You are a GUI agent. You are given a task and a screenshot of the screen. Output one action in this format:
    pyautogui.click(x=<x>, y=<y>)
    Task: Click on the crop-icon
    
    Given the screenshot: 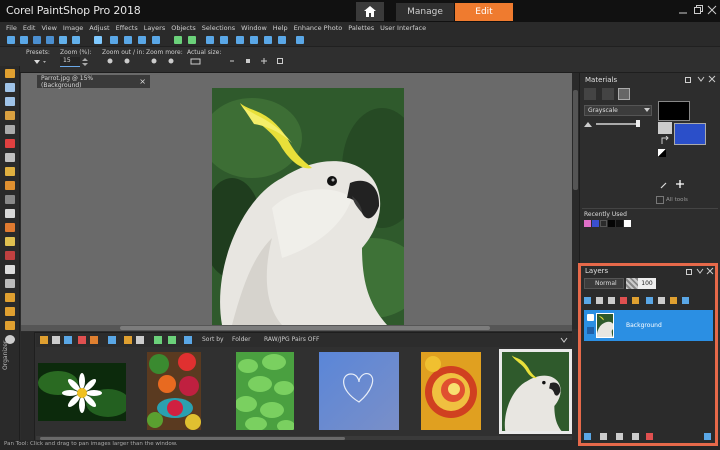 What is the action you would take?
    pyautogui.click(x=210, y=40)
    